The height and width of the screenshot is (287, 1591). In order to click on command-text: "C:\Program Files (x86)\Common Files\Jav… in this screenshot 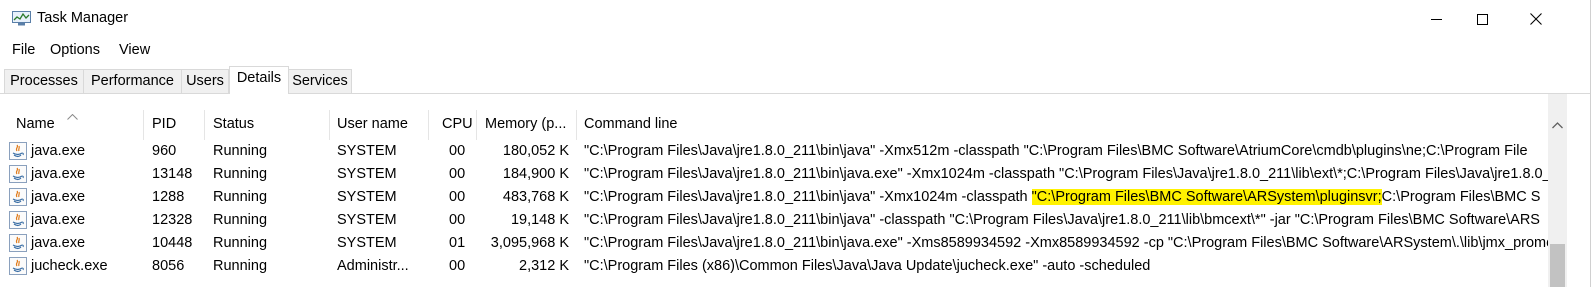, I will do `click(867, 266)`.